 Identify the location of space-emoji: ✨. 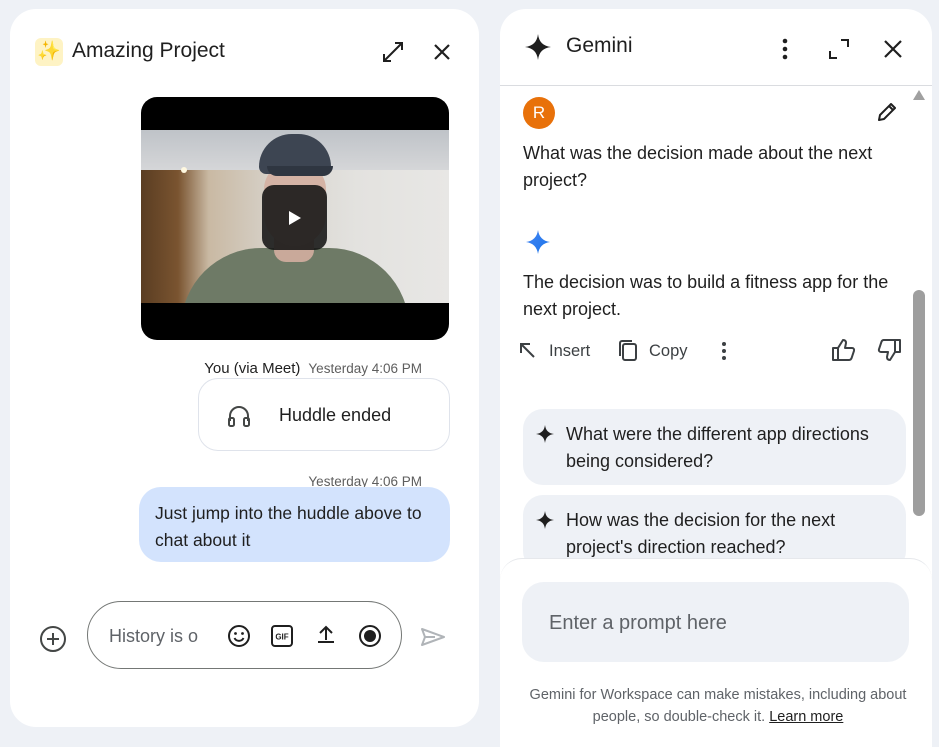
(49, 52).